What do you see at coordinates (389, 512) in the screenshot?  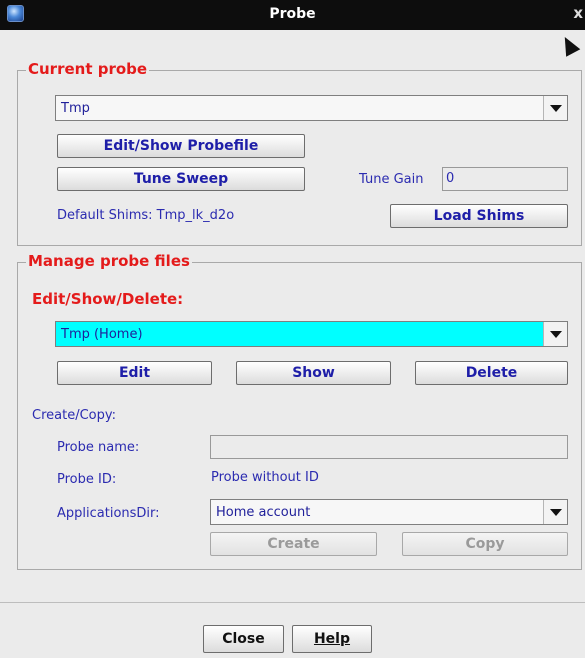 I see `applications-dir-select: Home account` at bounding box center [389, 512].